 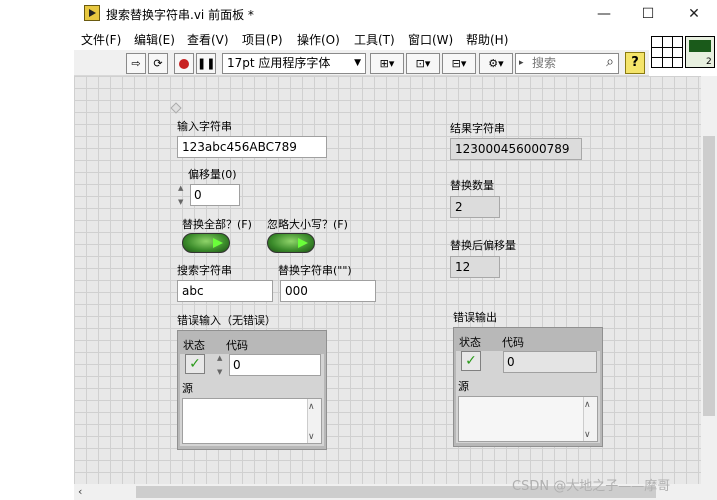 I want to click on pause-icon: ❚❚, so click(x=206, y=63).